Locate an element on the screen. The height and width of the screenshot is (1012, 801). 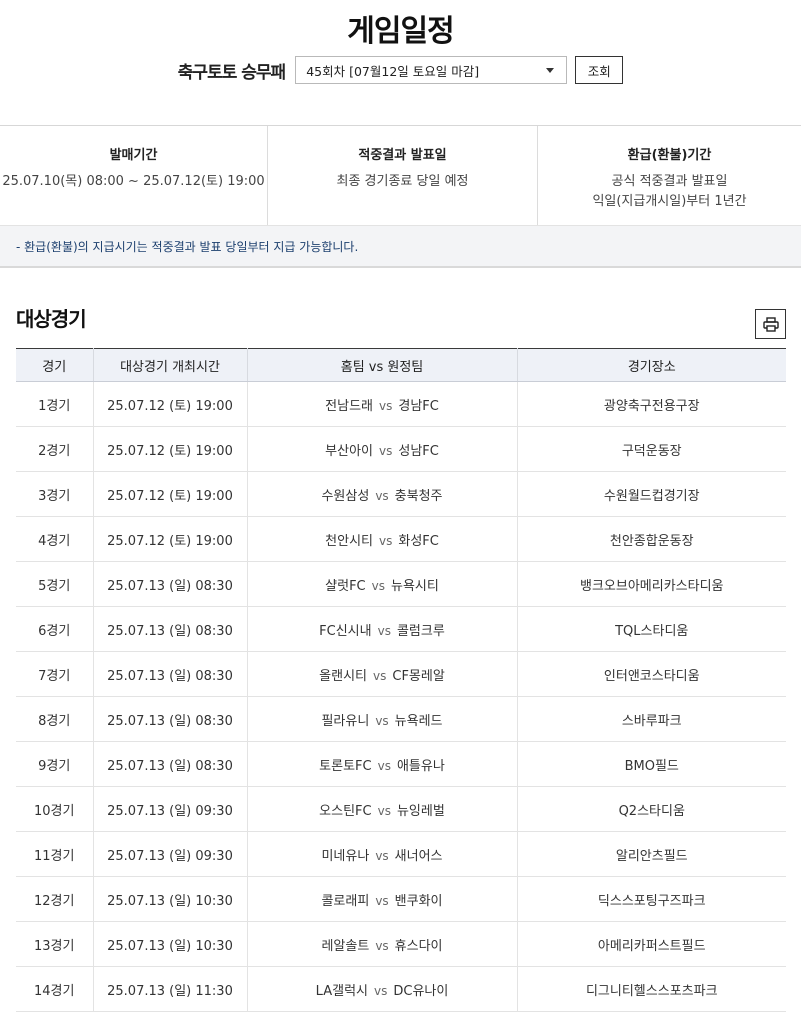
round-select: 45회차 [07월12일 토요일 마감] is located at coordinates (431, 70).